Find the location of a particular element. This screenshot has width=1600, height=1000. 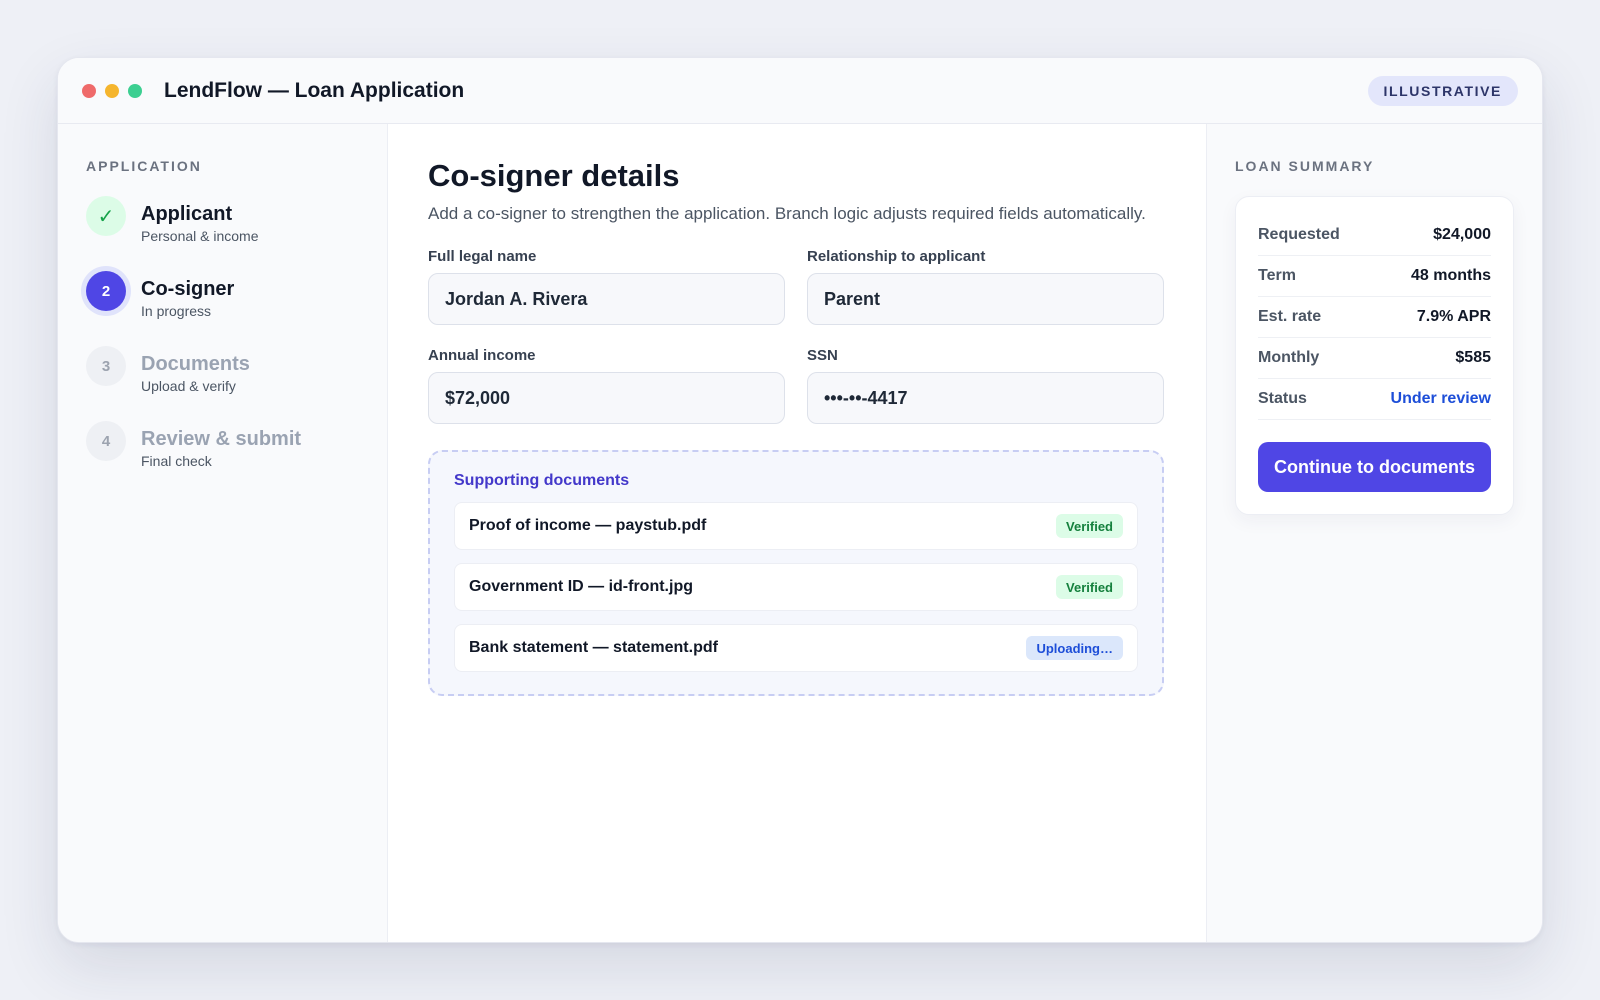

summary-value: $24,000 is located at coordinates (1462, 234).